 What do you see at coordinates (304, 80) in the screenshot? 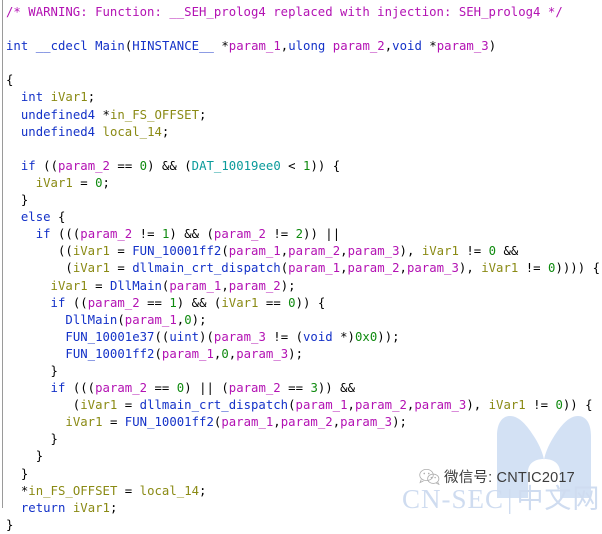
I see `code-line: {` at bounding box center [304, 80].